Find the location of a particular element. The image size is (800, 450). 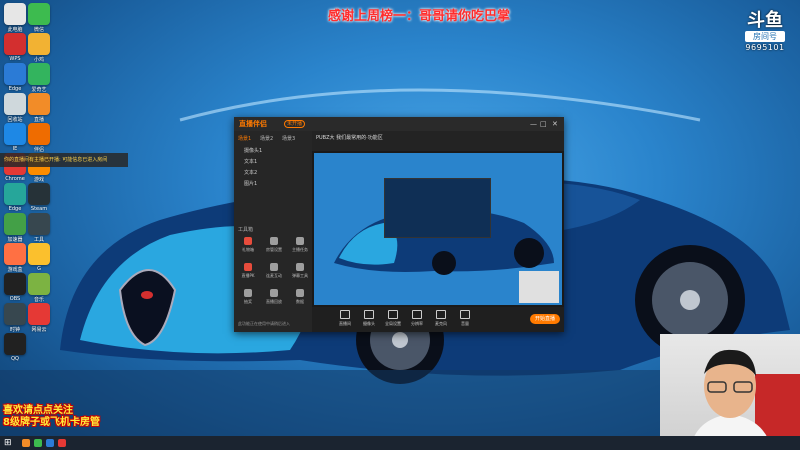

close-icon: ✕ is located at coordinates (555, 124).